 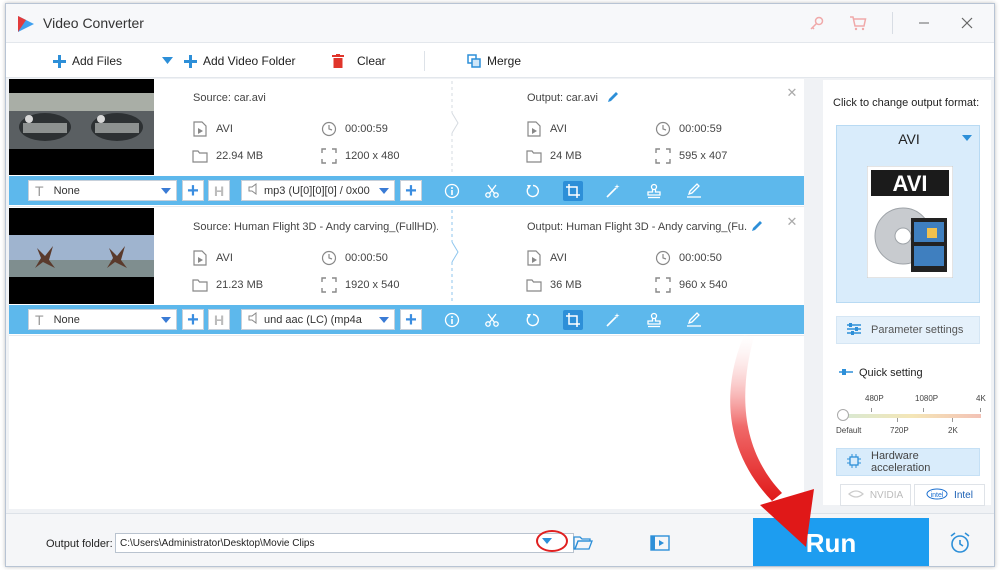 I want to click on run-button: Run, so click(x=841, y=542).